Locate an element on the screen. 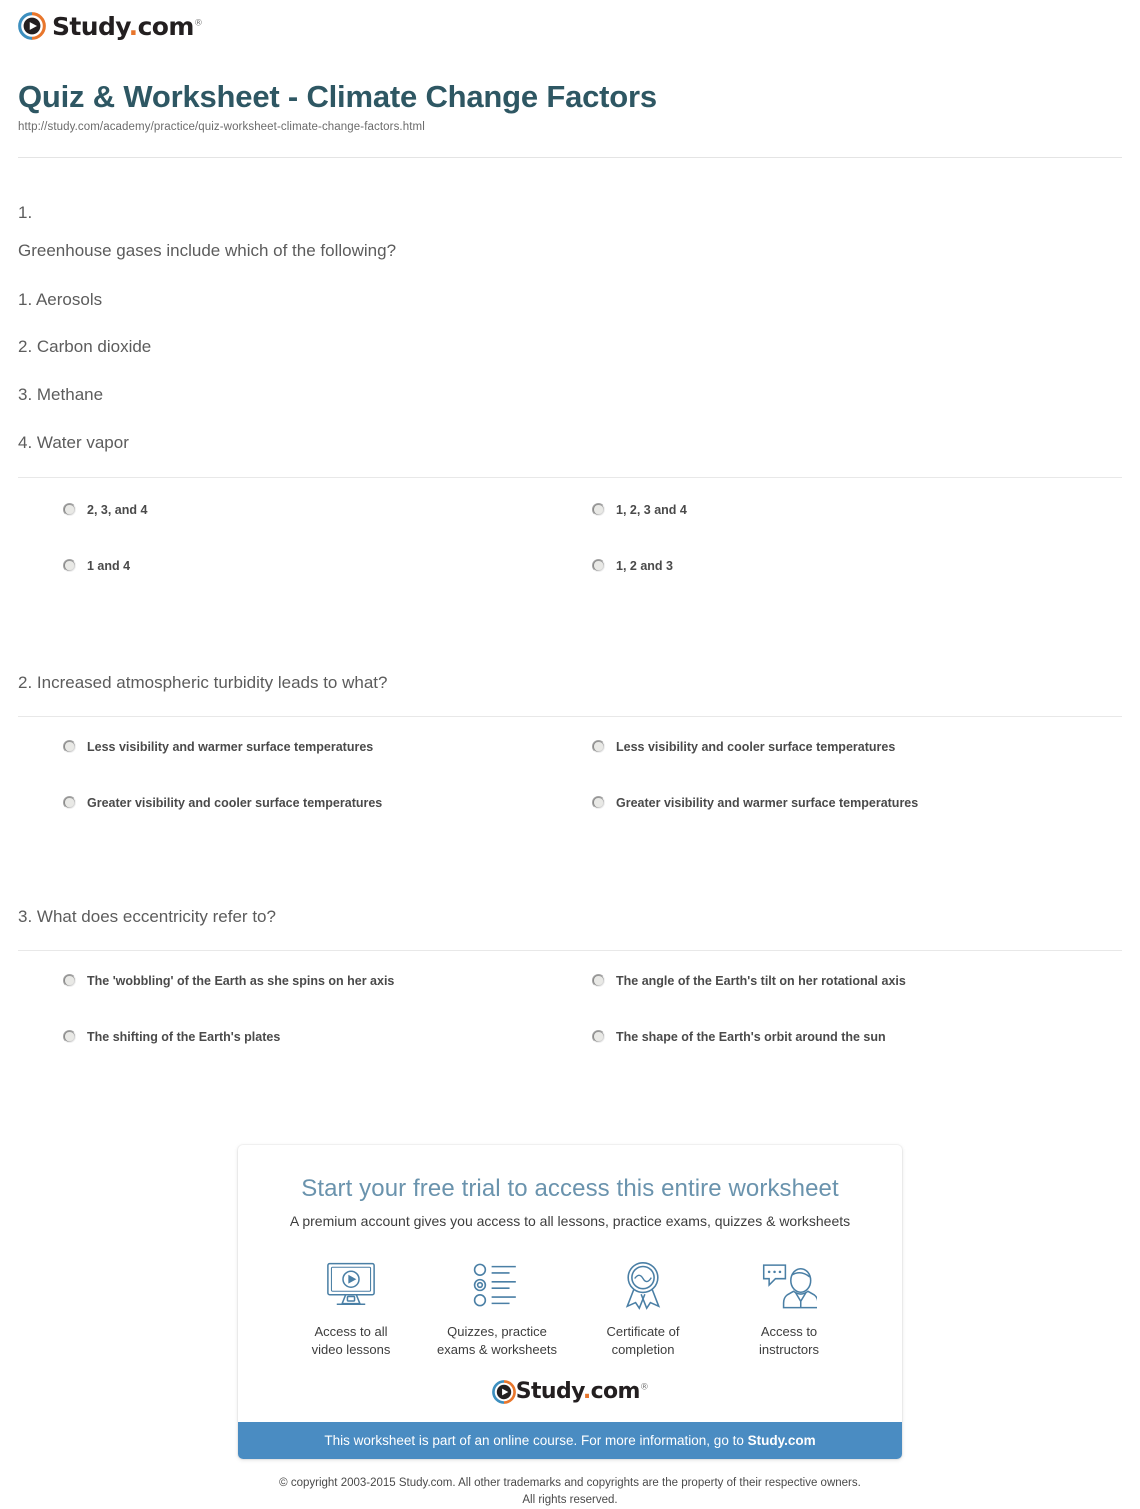 This screenshot has width=1140, height=1509. instructor-chat-icon is located at coordinates (789, 1285).